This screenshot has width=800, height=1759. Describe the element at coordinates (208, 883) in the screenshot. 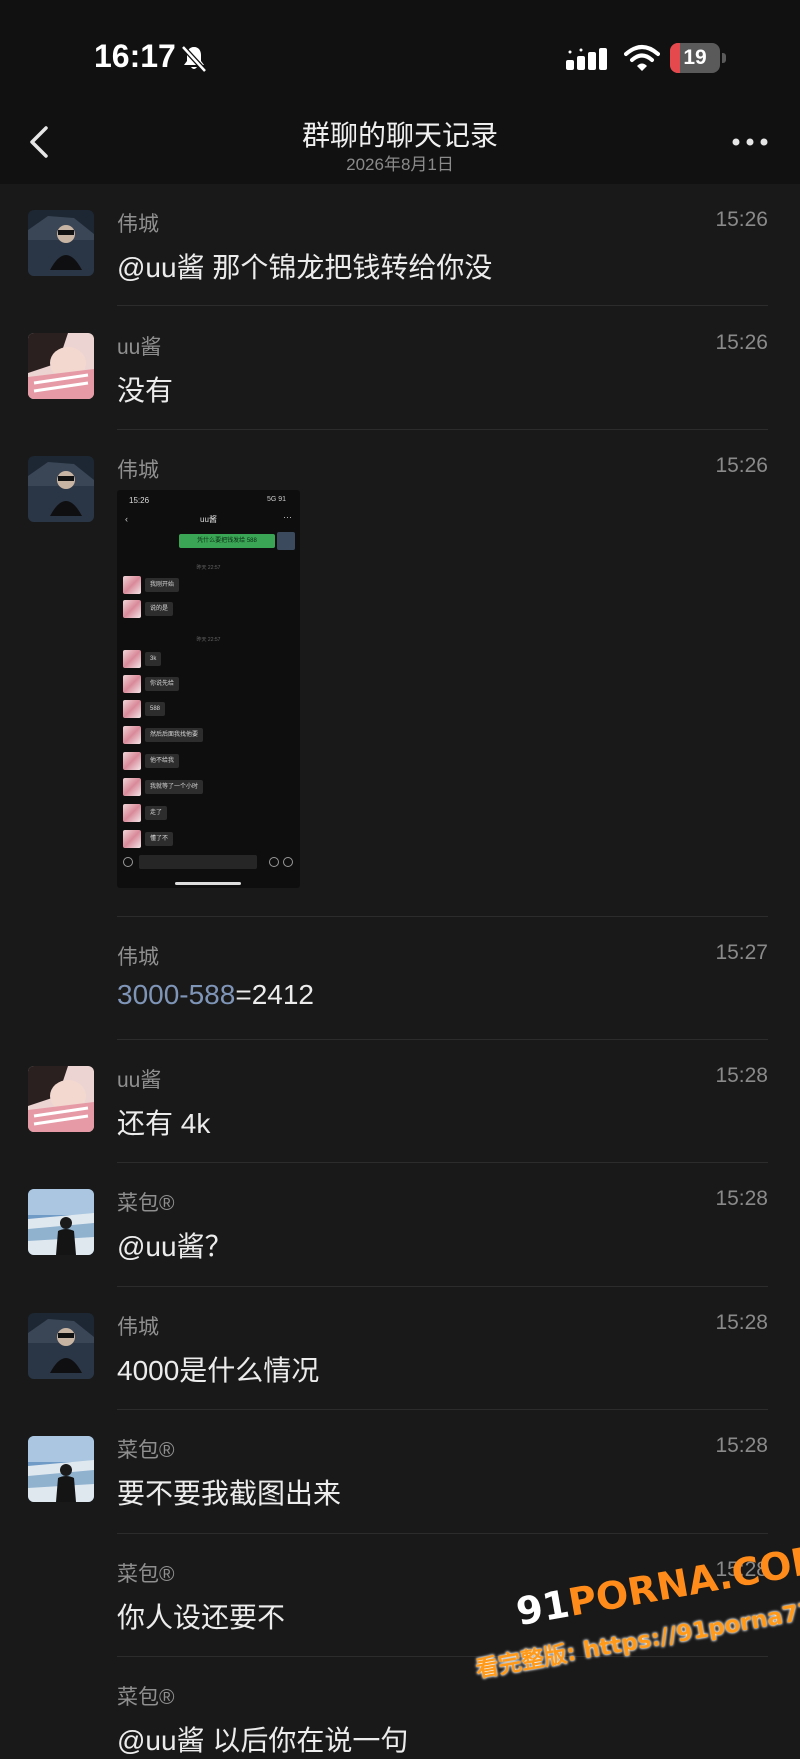

I see `shot-home-indicator` at that location.